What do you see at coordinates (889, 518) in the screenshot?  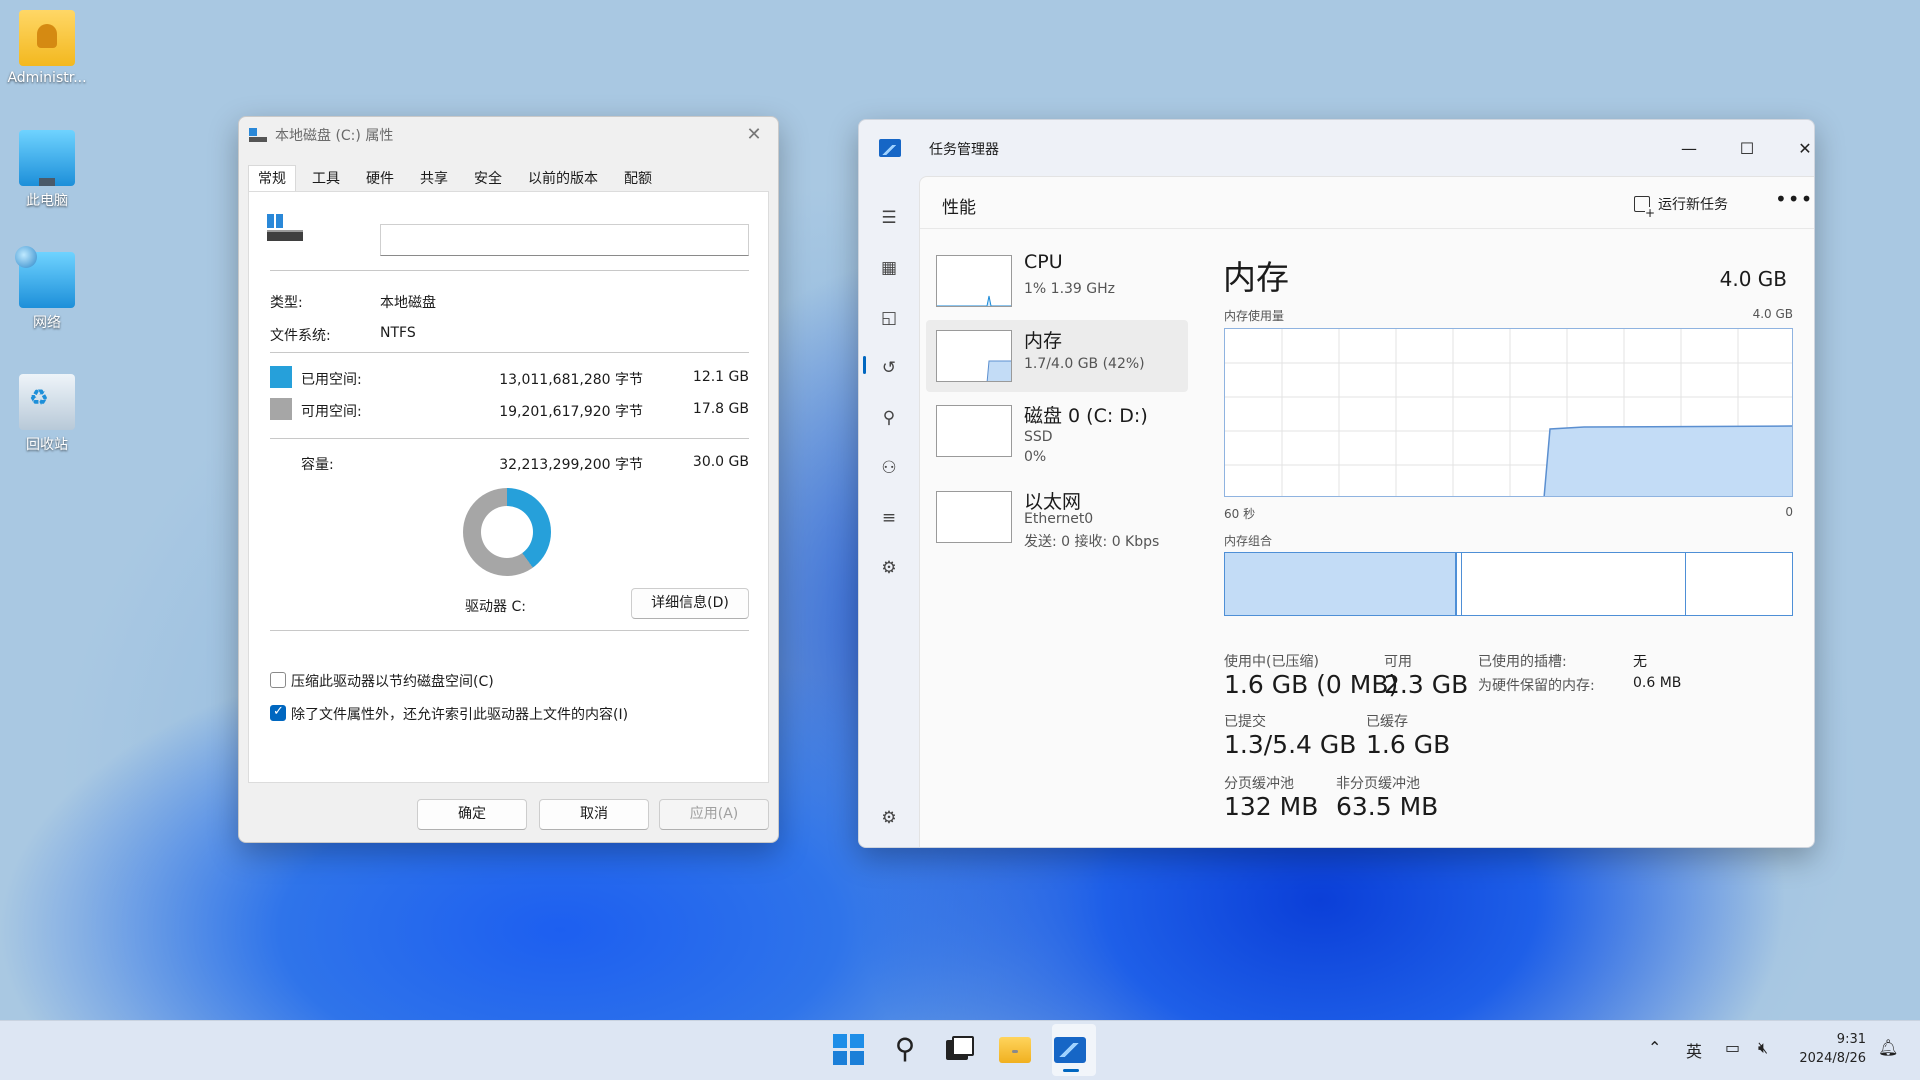 I see `details-icon: ≡` at bounding box center [889, 518].